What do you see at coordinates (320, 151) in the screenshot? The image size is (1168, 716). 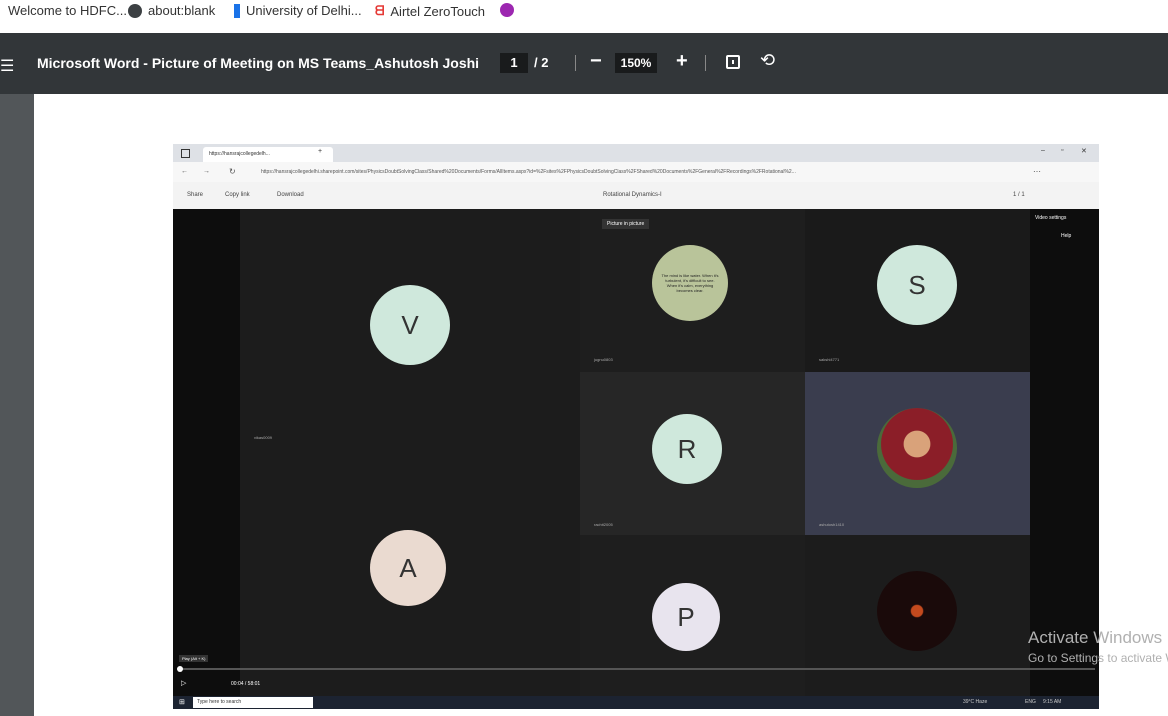 I see `new-tab-icon: +` at bounding box center [320, 151].